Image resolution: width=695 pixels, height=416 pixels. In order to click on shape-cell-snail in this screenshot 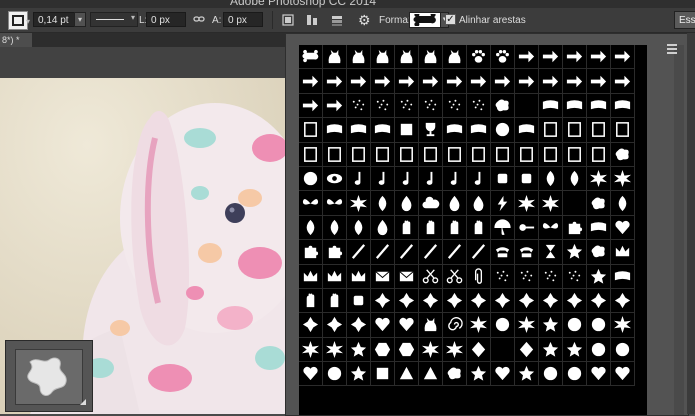, I will do `click(407, 57)`.